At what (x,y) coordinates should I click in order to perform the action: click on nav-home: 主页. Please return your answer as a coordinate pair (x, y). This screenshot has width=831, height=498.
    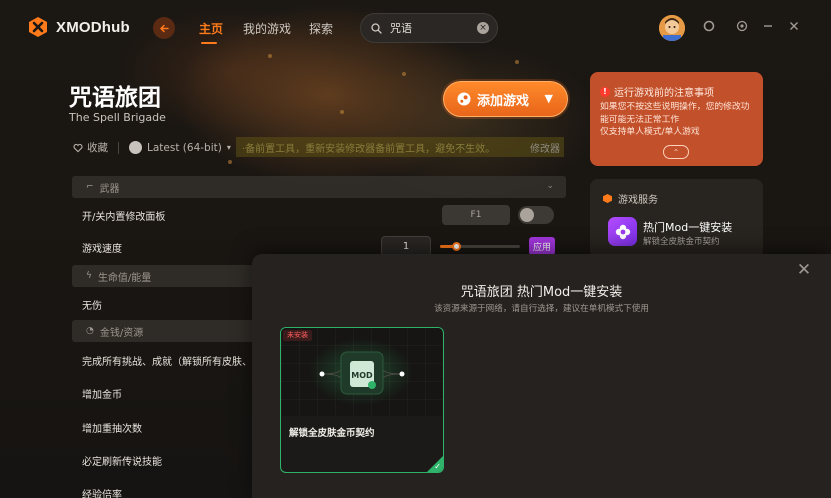
    Looking at the image, I should click on (211, 28).